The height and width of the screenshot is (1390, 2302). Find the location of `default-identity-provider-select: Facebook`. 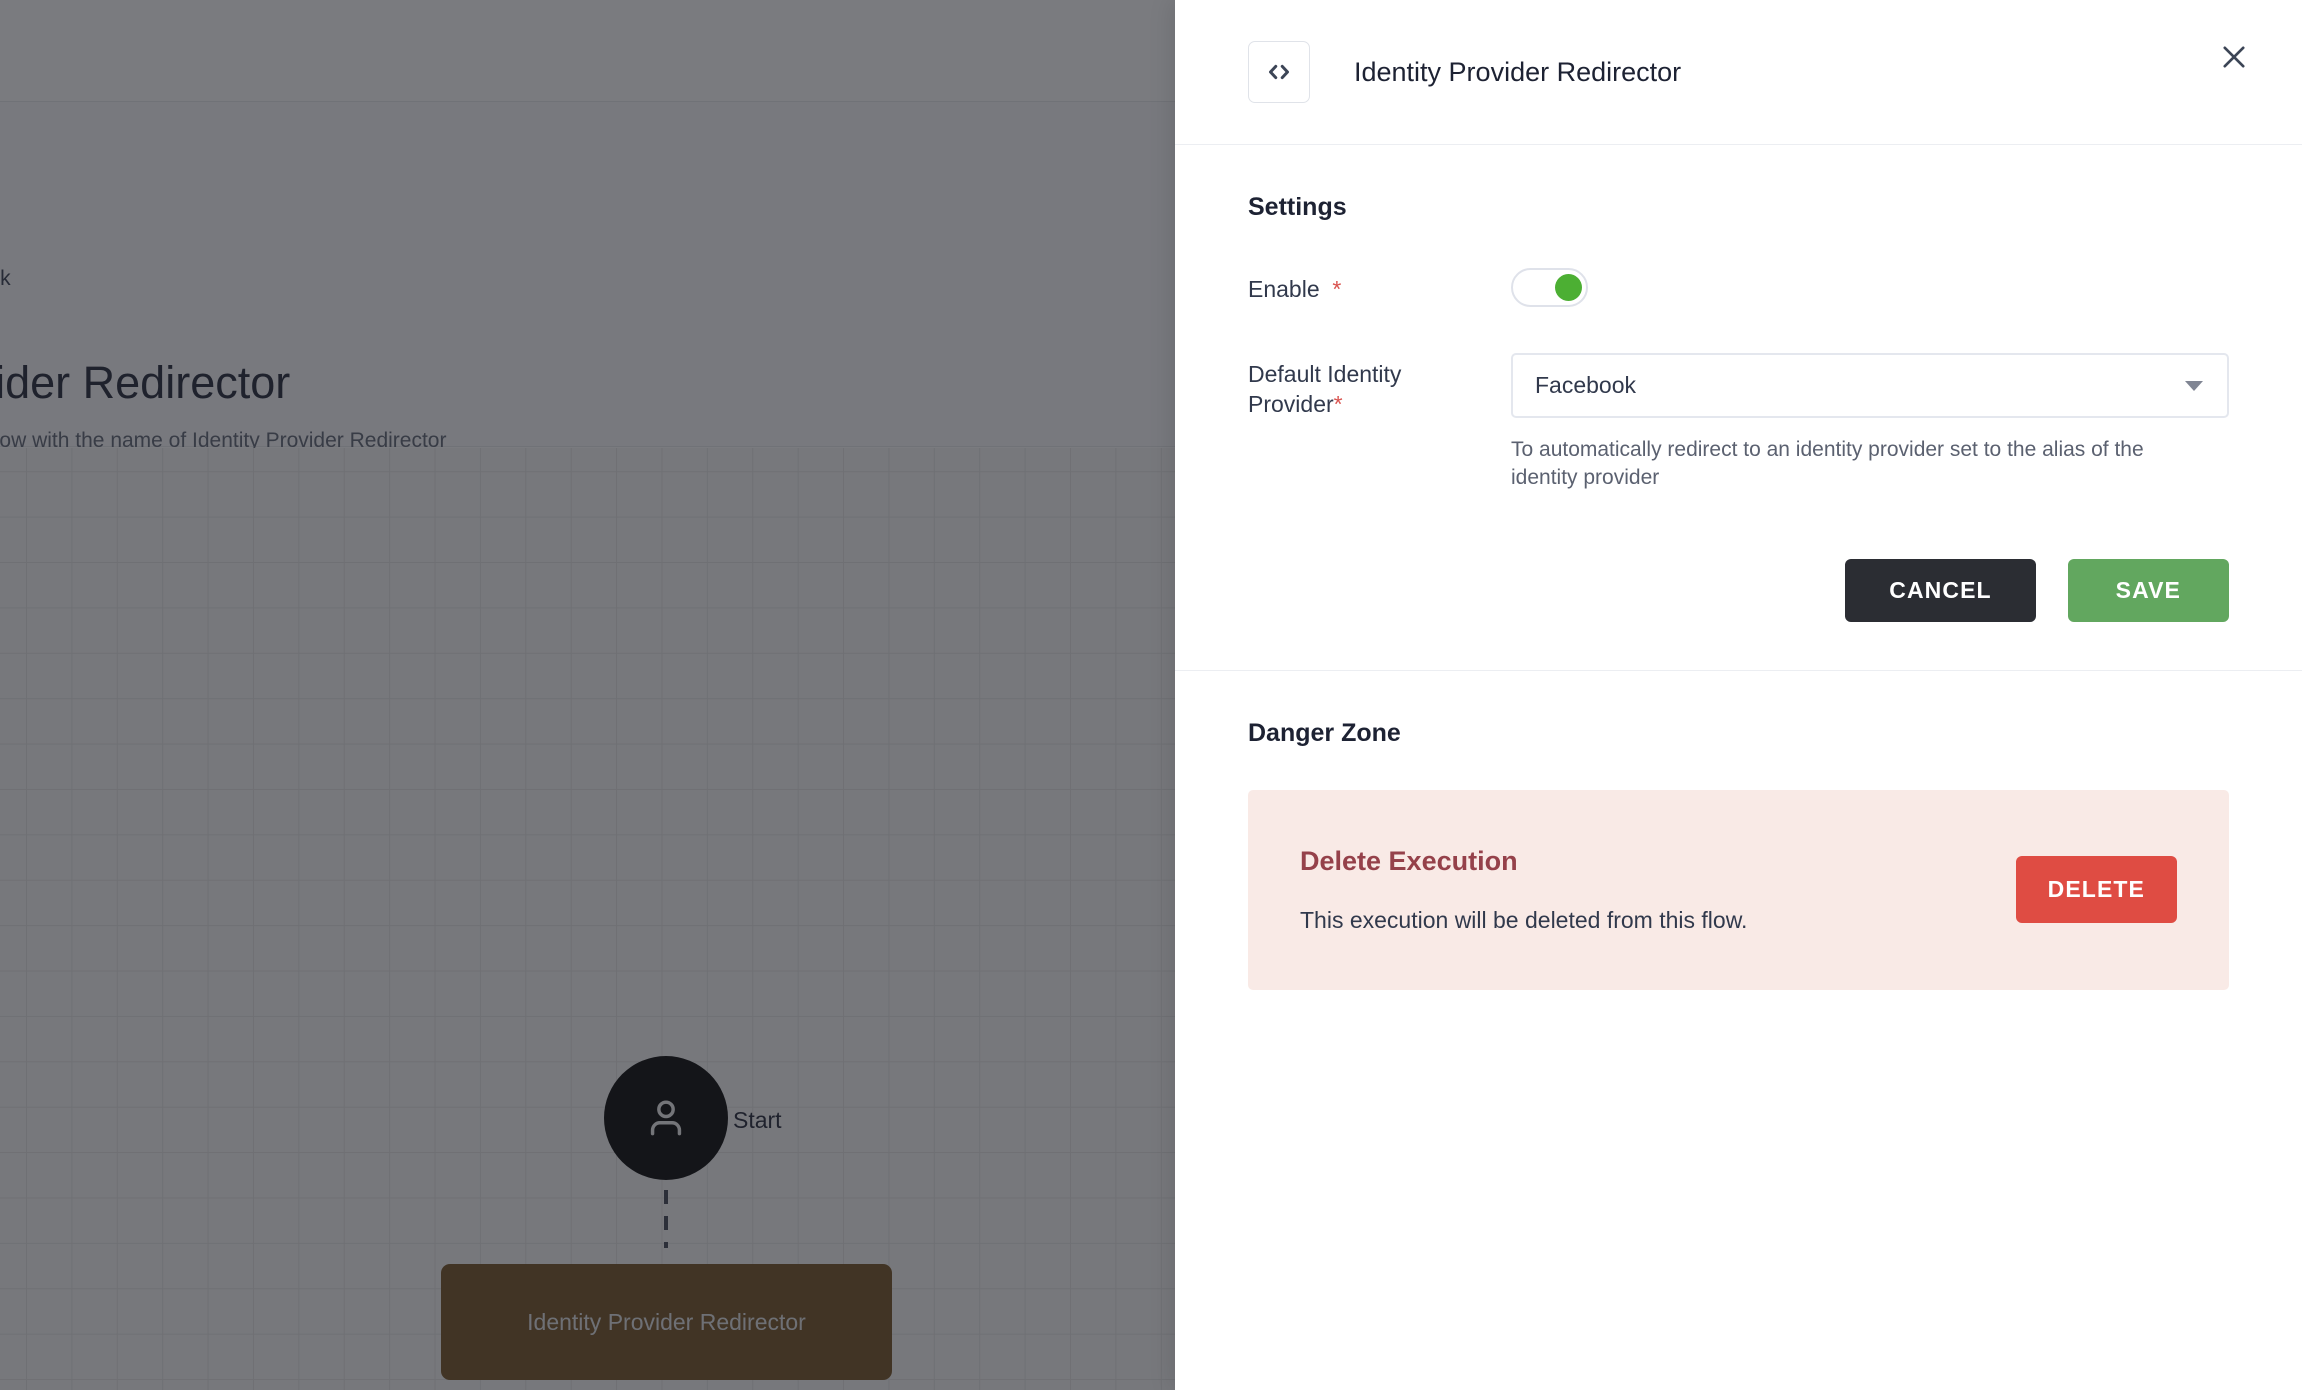

default-identity-provider-select: Facebook is located at coordinates (1870, 385).